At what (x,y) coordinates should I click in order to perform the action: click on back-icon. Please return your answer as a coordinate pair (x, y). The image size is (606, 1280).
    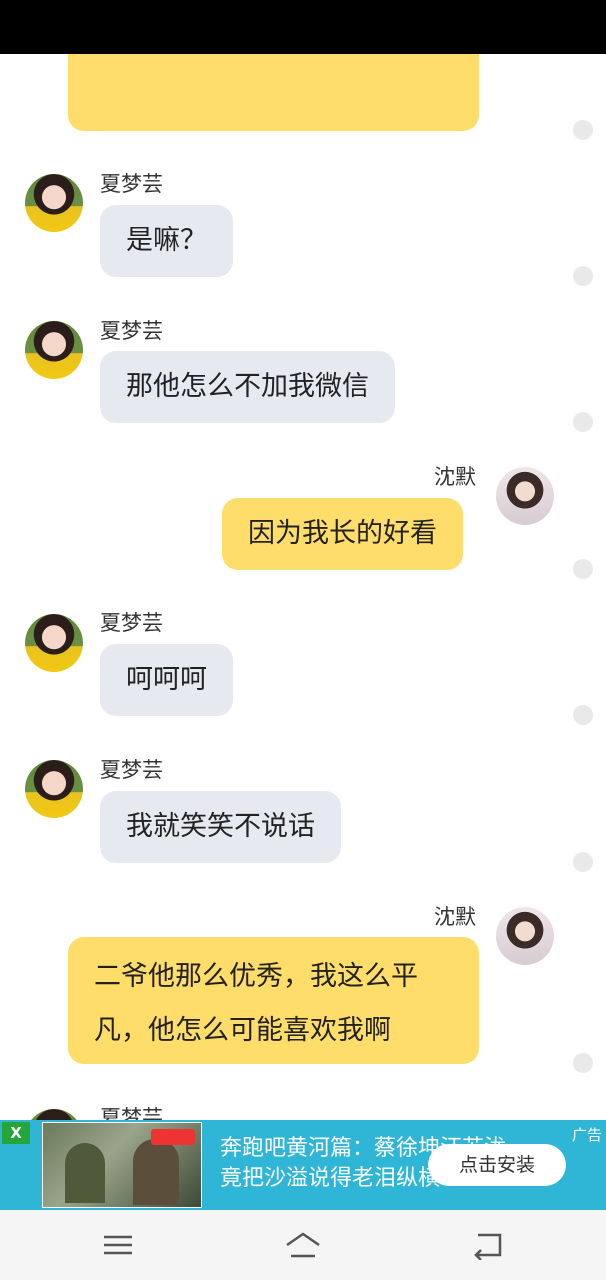
    Looking at the image, I should click on (488, 1245).